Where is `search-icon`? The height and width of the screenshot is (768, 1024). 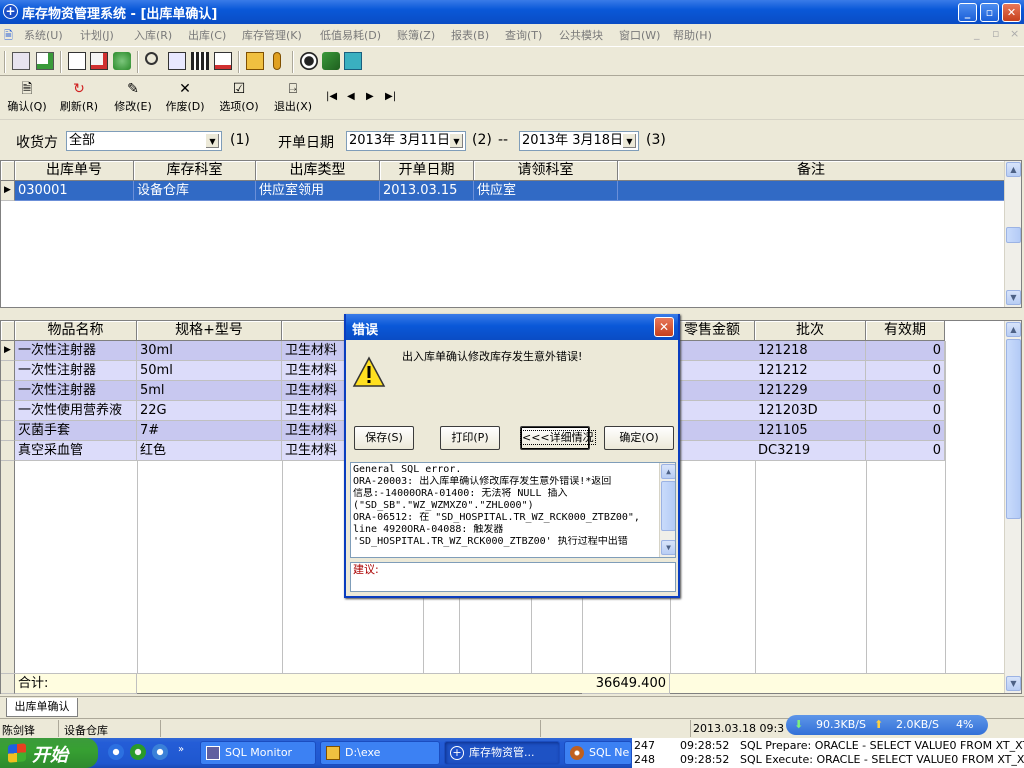
search-icon is located at coordinates (151, 58).